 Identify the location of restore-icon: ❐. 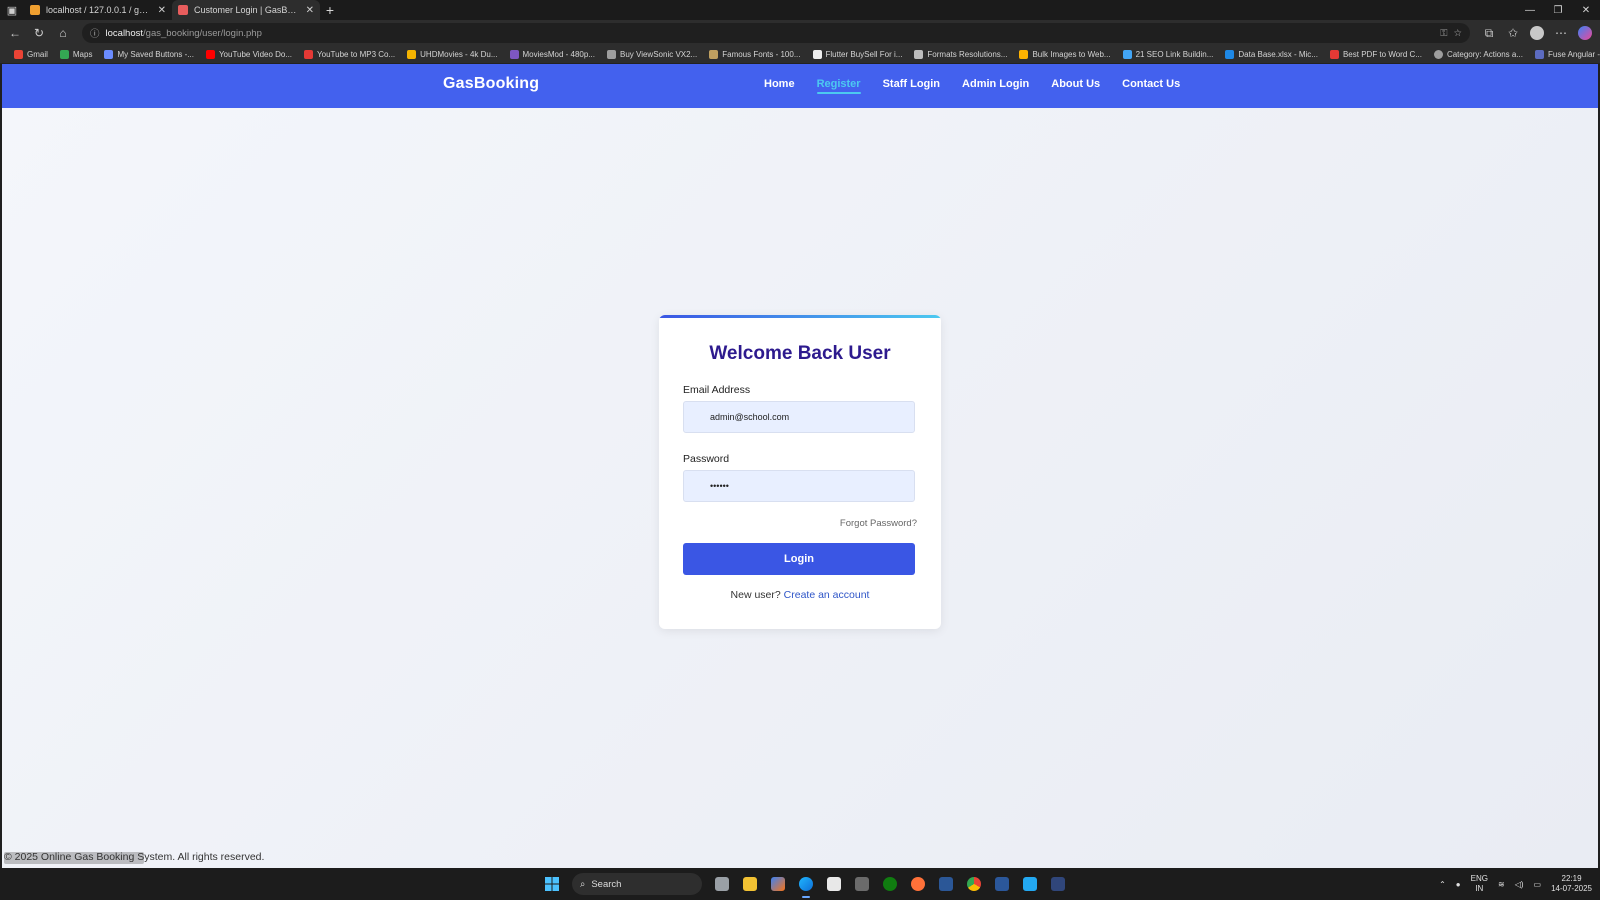
(1558, 10).